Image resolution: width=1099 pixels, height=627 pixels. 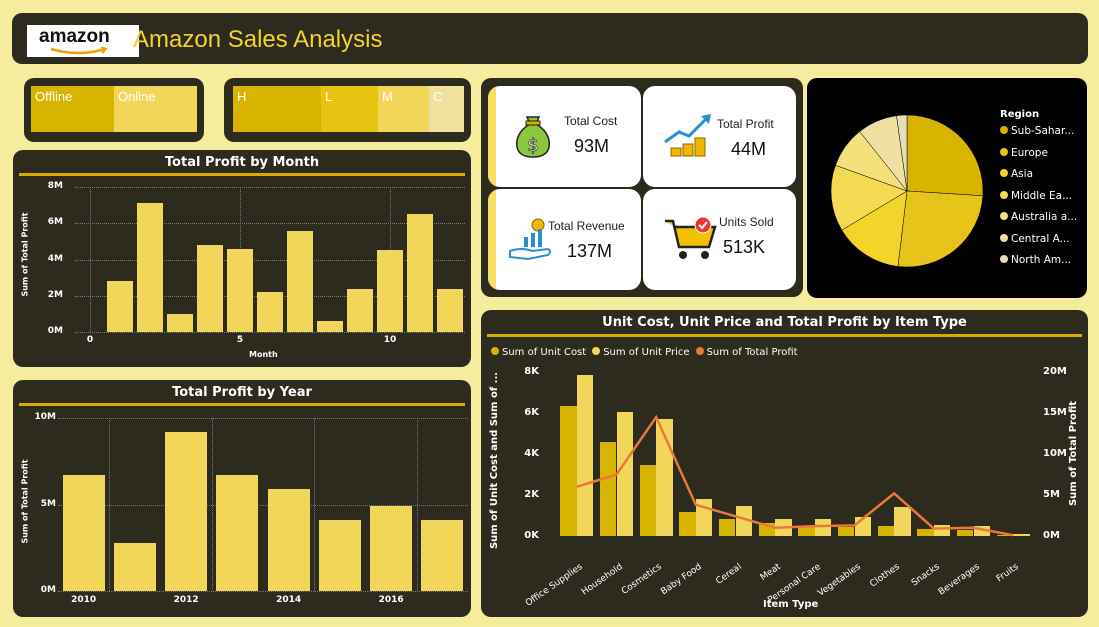 I want to click on slicer-priority-h: H, so click(x=277, y=109).